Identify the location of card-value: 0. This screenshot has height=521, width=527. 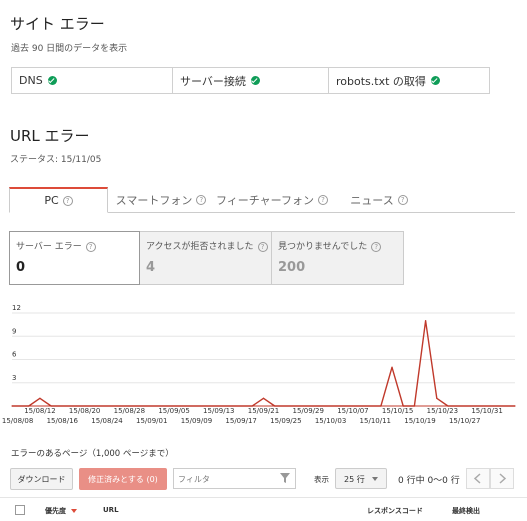
(21, 267).